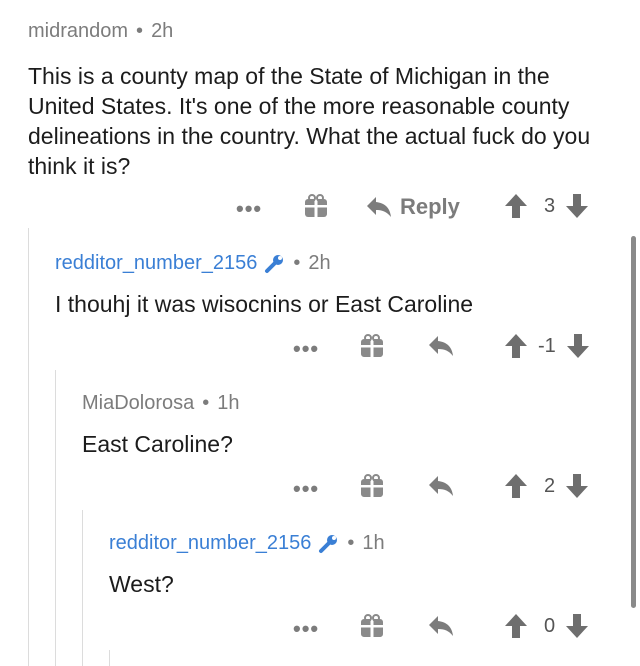  What do you see at coordinates (157, 444) in the screenshot?
I see `comment-body: East Caroline?` at bounding box center [157, 444].